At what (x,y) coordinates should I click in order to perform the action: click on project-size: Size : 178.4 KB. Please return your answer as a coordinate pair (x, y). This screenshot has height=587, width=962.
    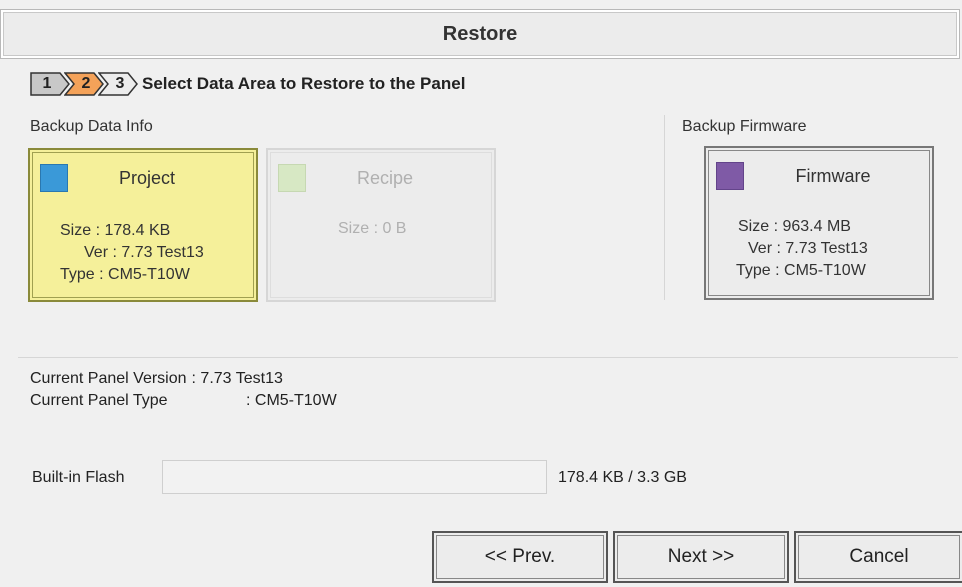
    Looking at the image, I should click on (115, 230).